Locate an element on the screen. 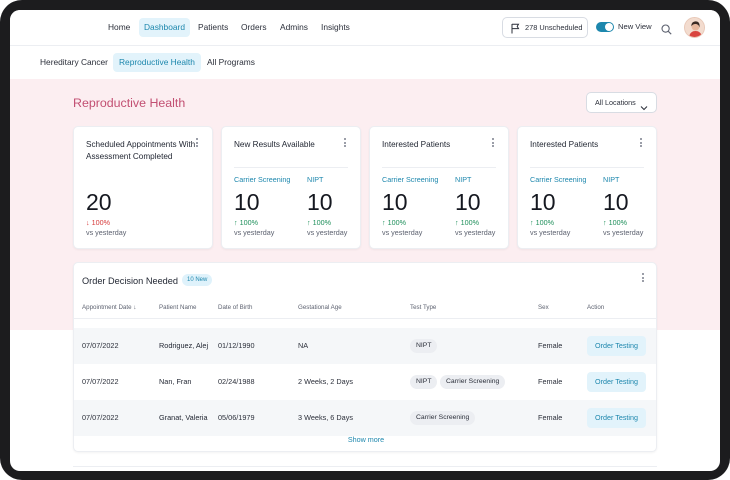  metric-label: NIPT is located at coordinates (463, 179).